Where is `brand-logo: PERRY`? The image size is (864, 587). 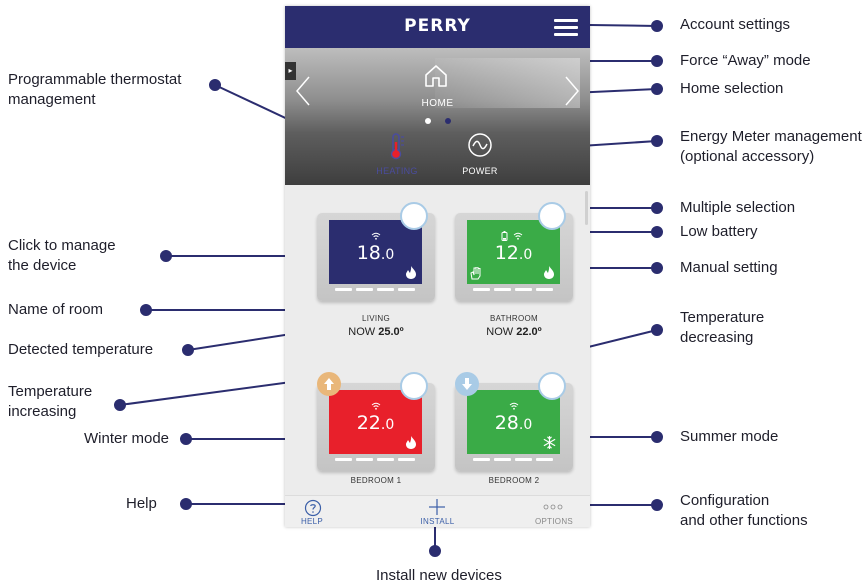 brand-logo: PERRY is located at coordinates (437, 26).